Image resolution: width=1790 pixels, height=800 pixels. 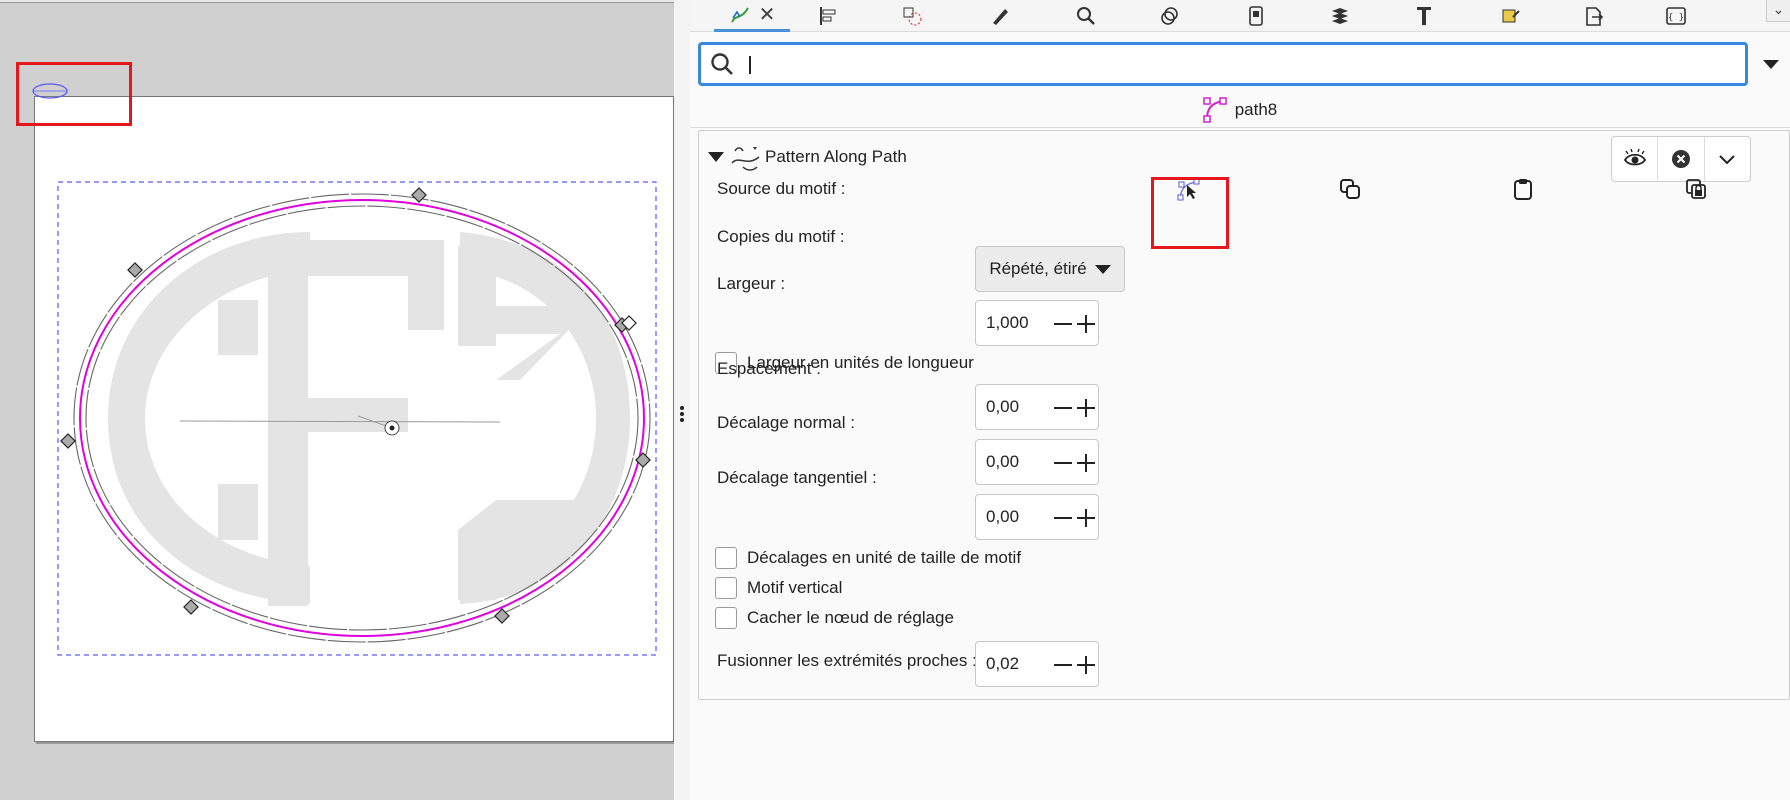 What do you see at coordinates (1778, 11) in the screenshot?
I see `tabs-overflow-chevron-icon: ⌄` at bounding box center [1778, 11].